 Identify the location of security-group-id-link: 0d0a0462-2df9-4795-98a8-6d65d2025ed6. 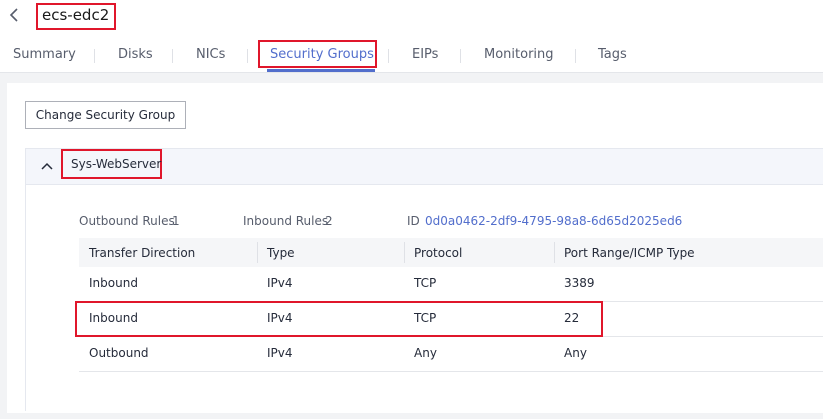
(553, 221).